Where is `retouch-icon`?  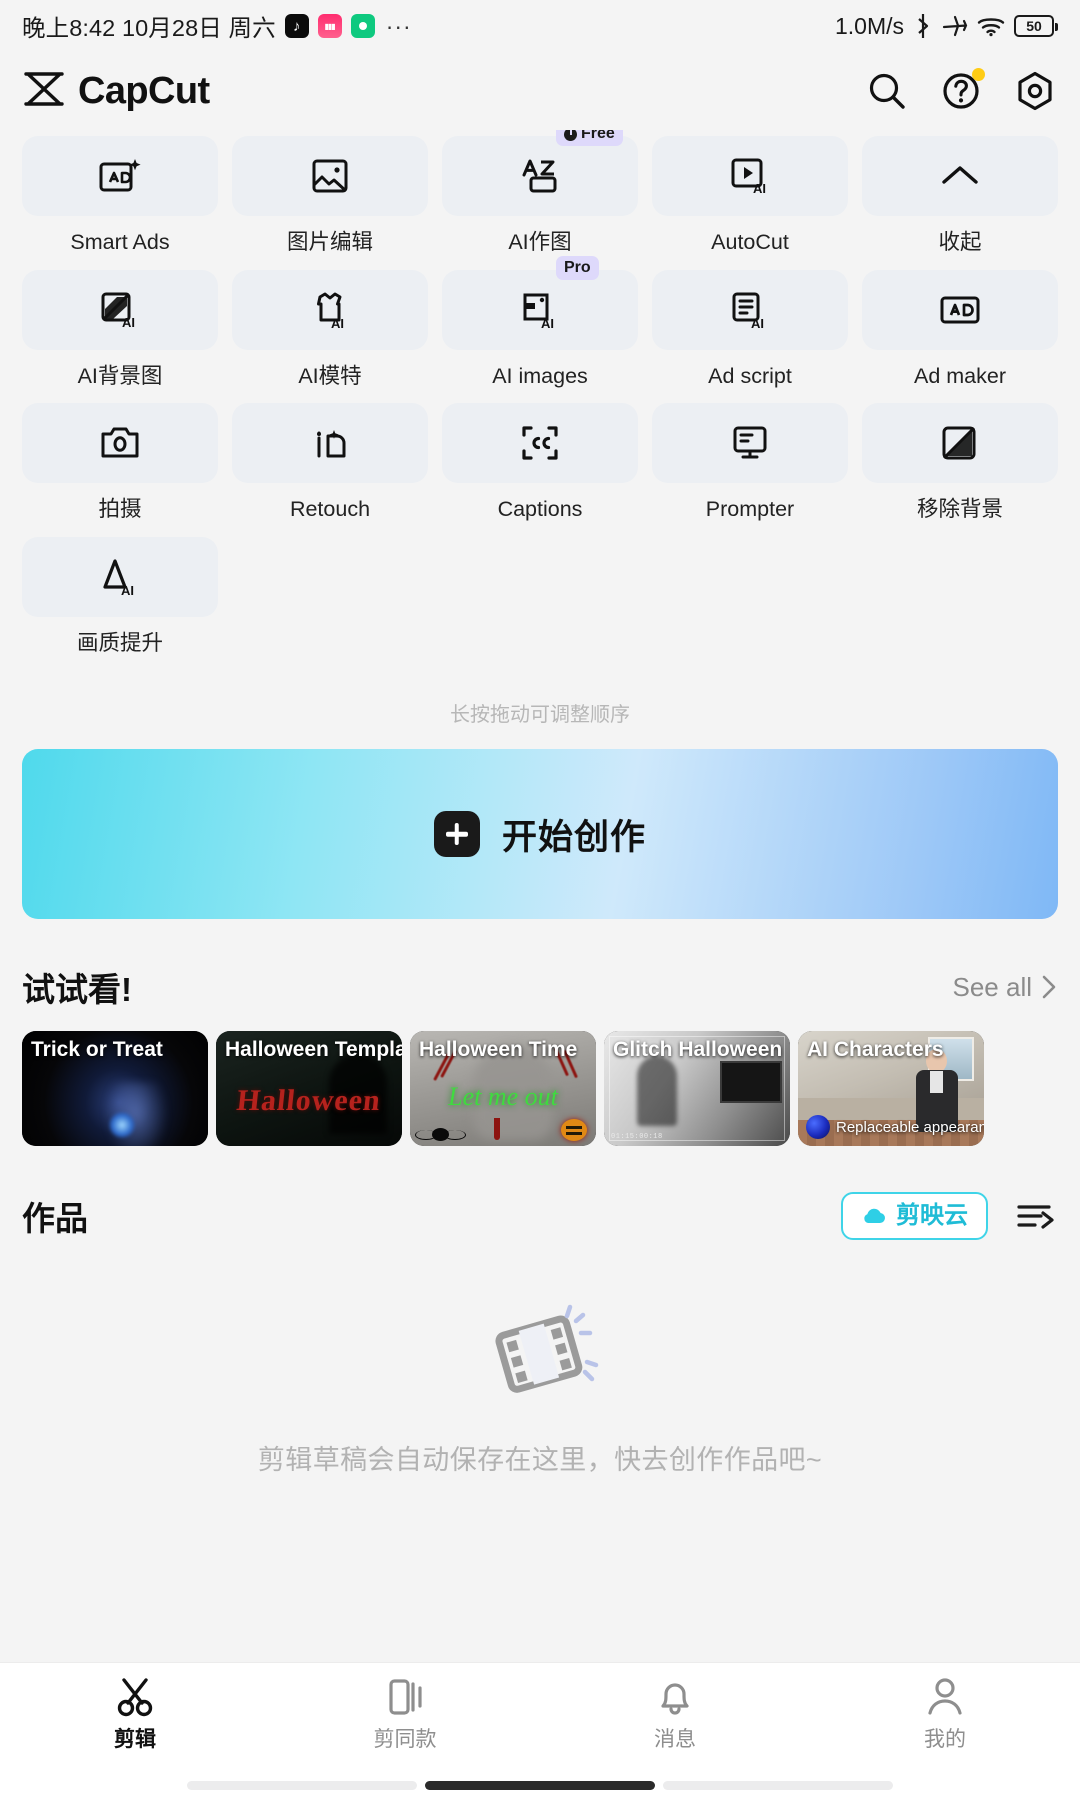 retouch-icon is located at coordinates (330, 443).